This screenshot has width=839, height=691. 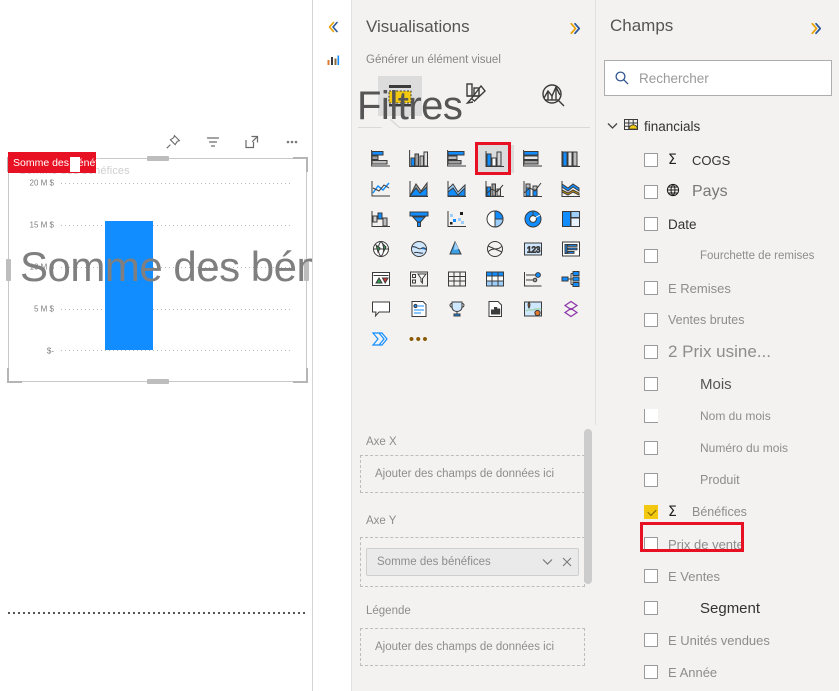 I want to click on field-wells-scrollbar, so click(x=588, y=506).